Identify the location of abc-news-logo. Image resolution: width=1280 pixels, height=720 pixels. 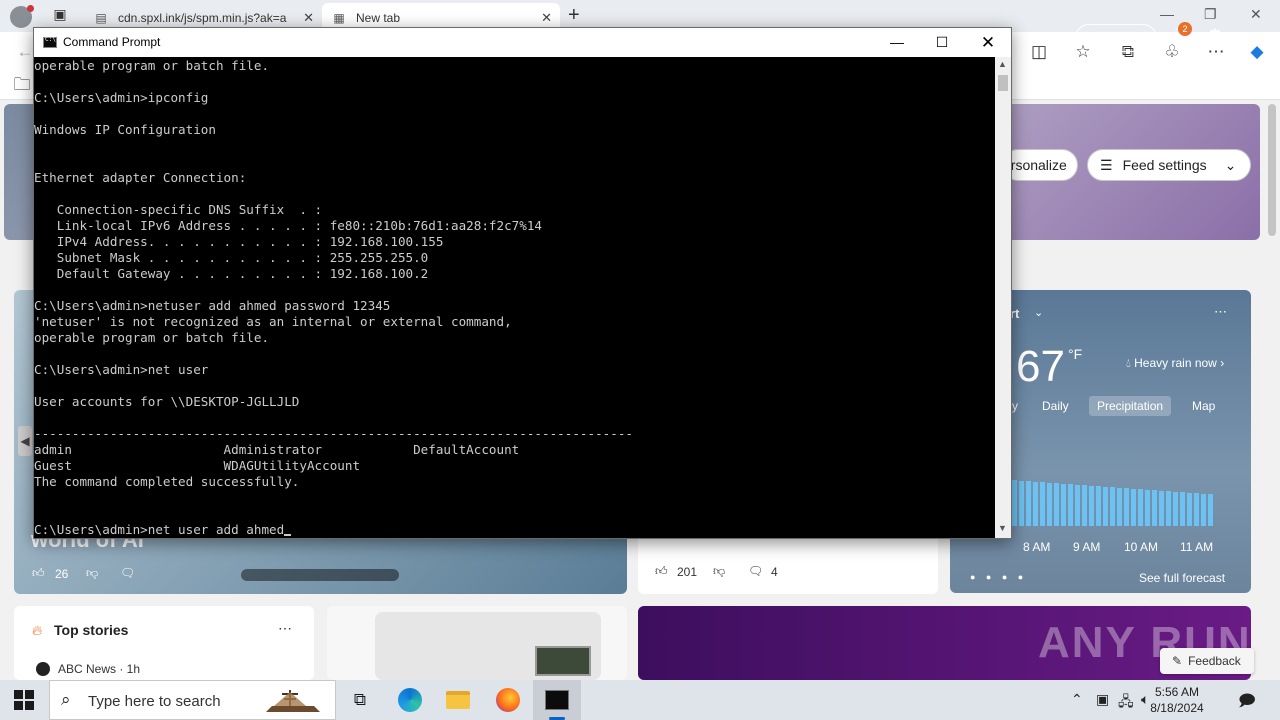
(43, 669).